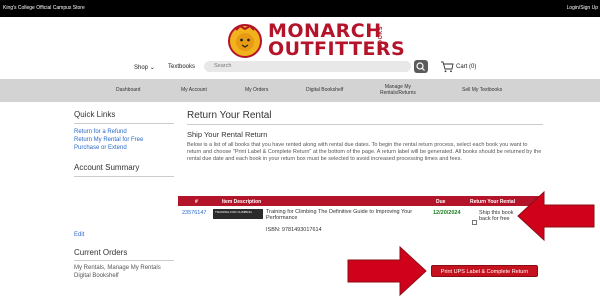  What do you see at coordinates (124, 276) in the screenshot?
I see `current-orders-text-2: Digital Bookshelf` at bounding box center [124, 276].